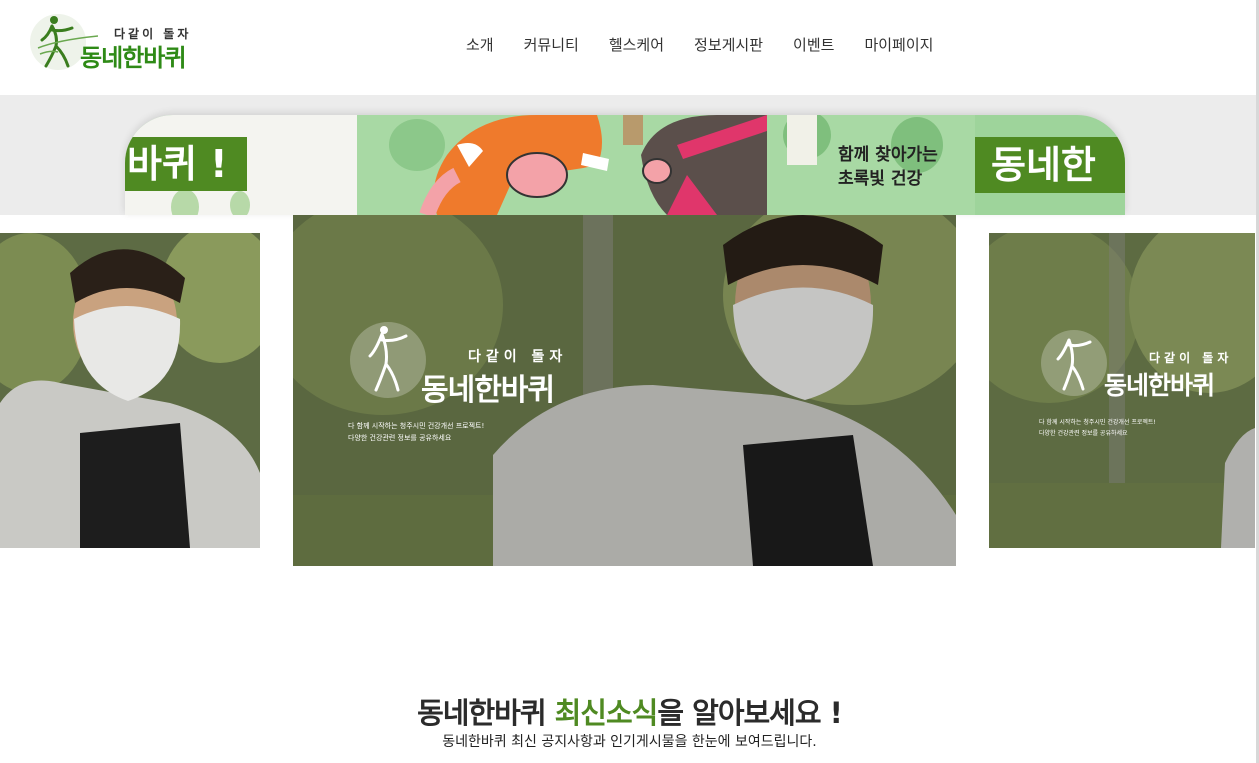 Image resolution: width=1259 pixels, height=763 pixels. Describe the element at coordinates (480, 44) in the screenshot. I see `nav-intro: 소개` at that location.